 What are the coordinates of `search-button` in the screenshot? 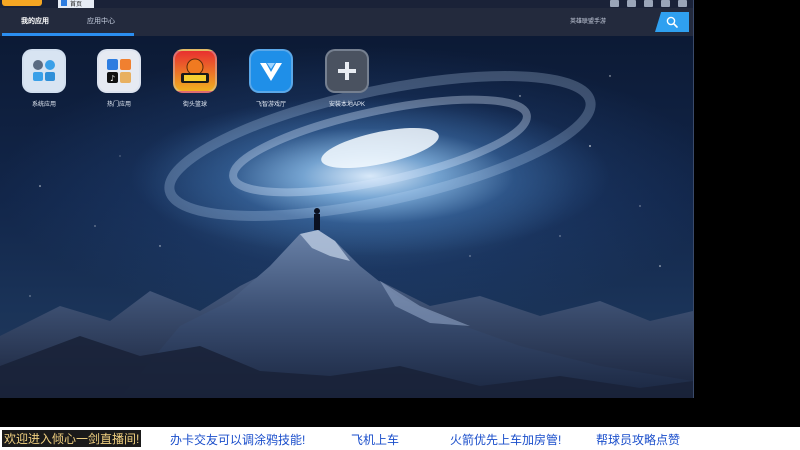 It's located at (672, 22).